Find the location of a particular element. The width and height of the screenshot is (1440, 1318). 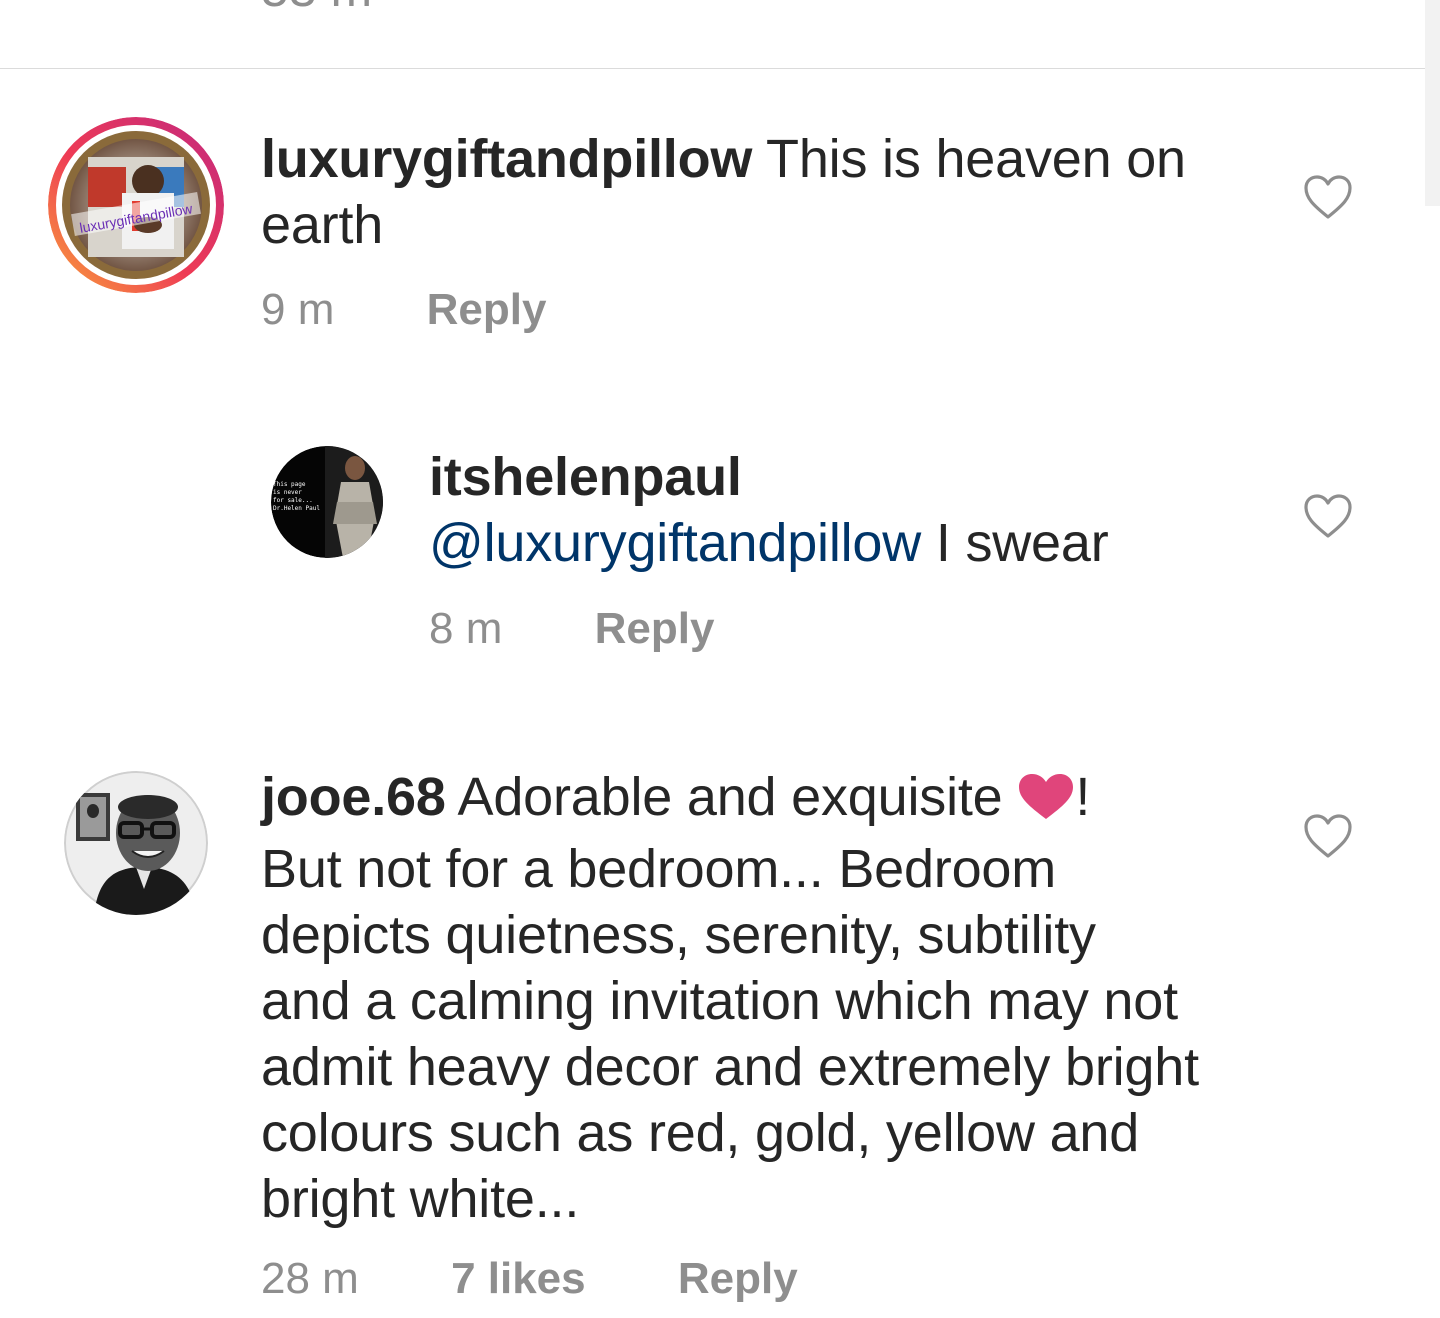

avatar-text-line: This page is located at coordinates (289, 484).